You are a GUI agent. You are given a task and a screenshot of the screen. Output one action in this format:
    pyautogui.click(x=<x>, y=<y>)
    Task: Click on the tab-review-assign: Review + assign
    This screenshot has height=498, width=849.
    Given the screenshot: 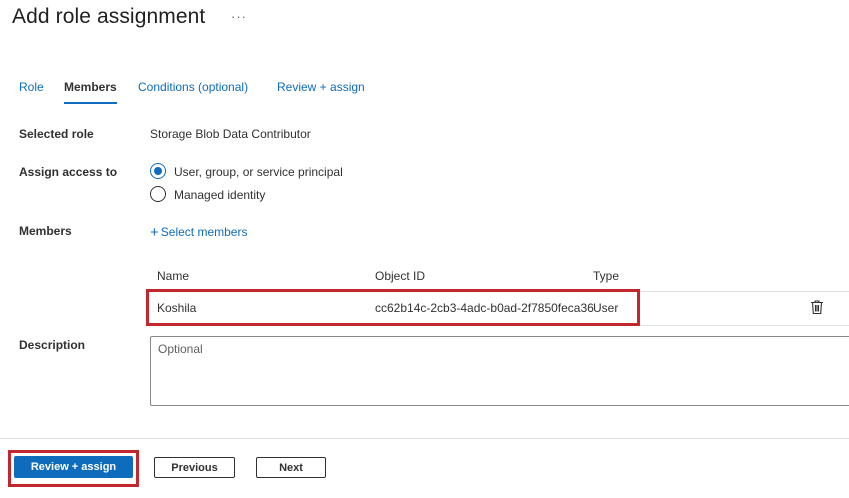 What is the action you would take?
    pyautogui.click(x=321, y=91)
    